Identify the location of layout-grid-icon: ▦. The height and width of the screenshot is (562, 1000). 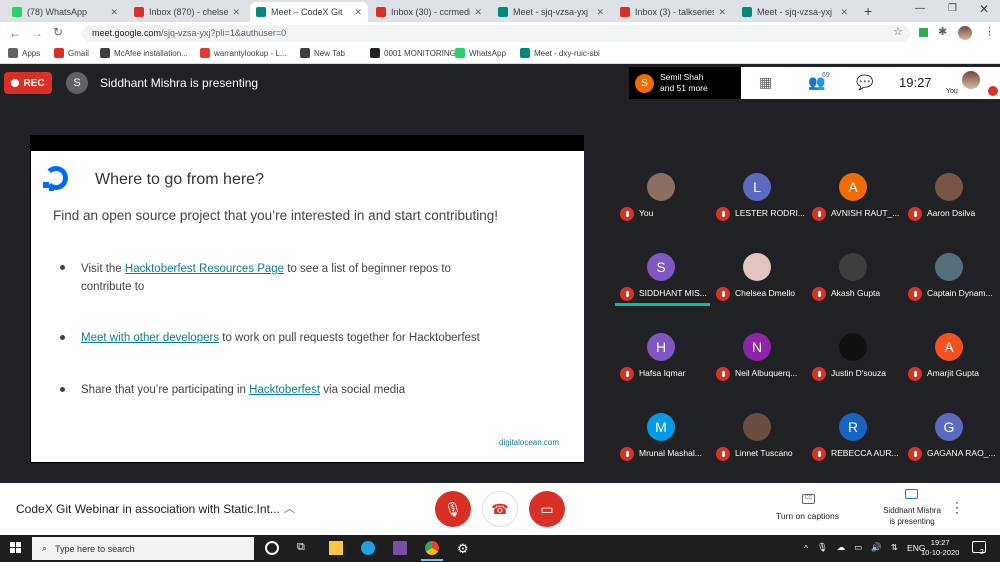
(765, 82).